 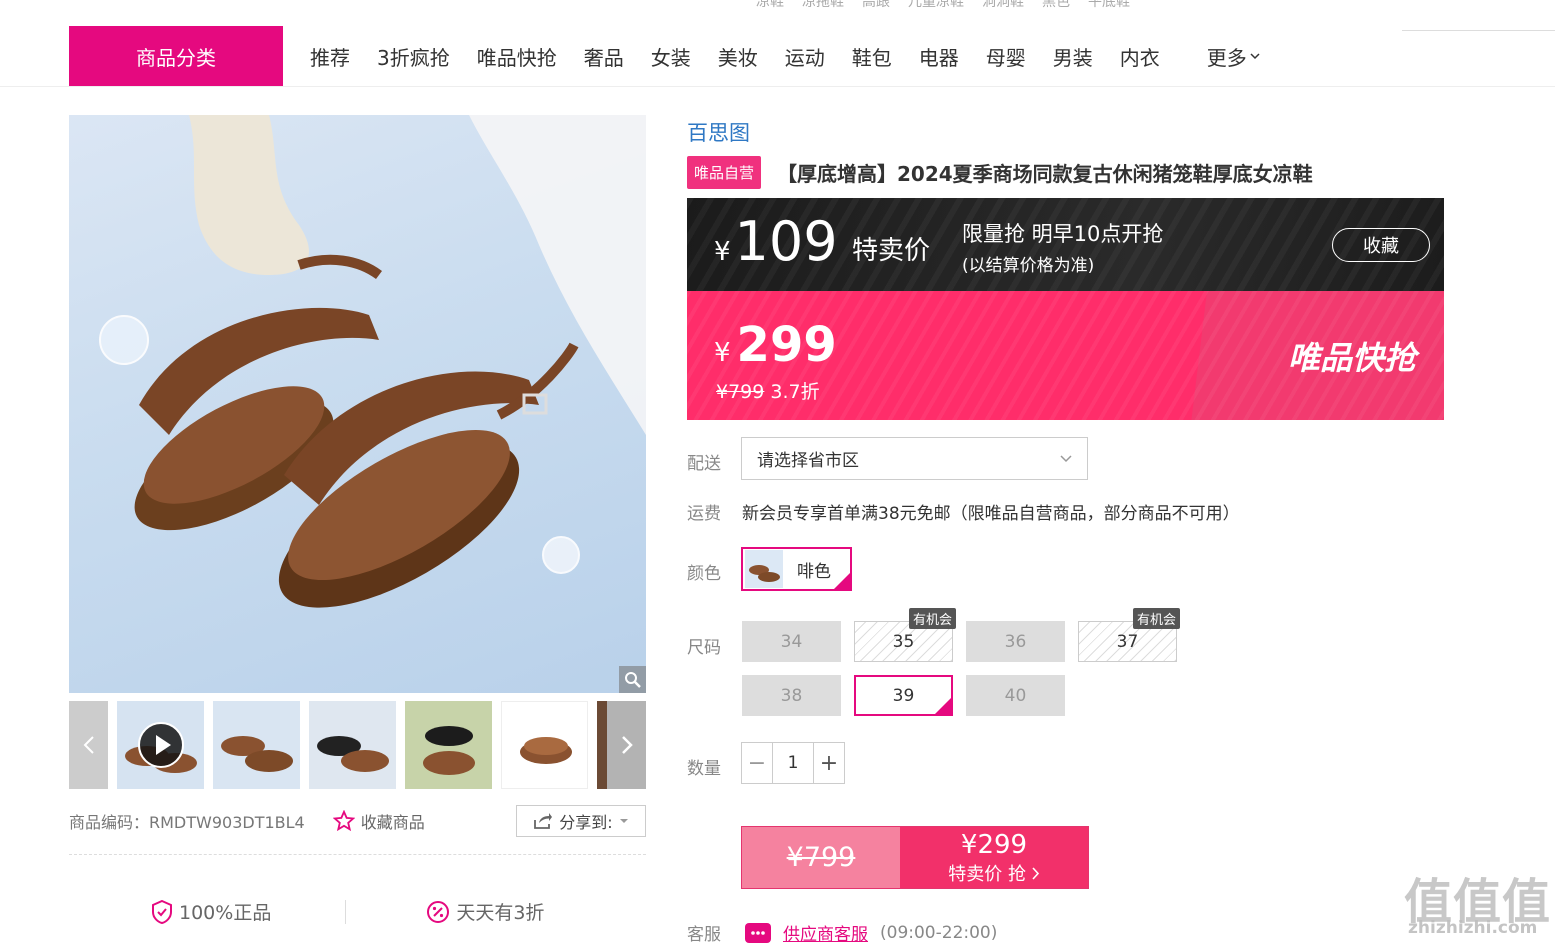 I want to click on collect-button: 收藏, so click(x=1381, y=245).